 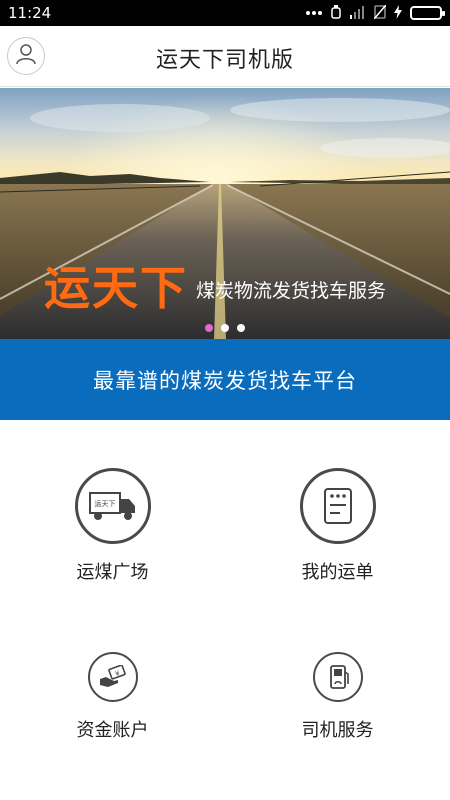 I want to click on status-bar: 11:24, so click(x=225, y=13).